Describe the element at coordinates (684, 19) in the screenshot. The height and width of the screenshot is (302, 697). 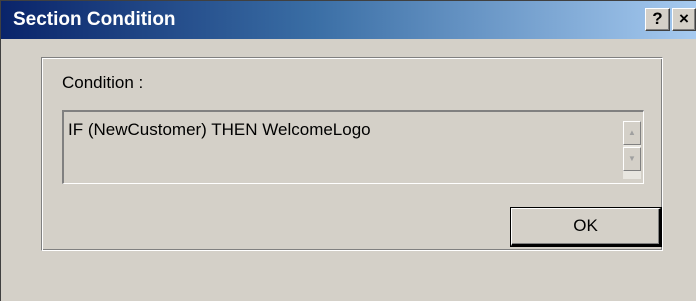
I see `close-button: ×` at that location.